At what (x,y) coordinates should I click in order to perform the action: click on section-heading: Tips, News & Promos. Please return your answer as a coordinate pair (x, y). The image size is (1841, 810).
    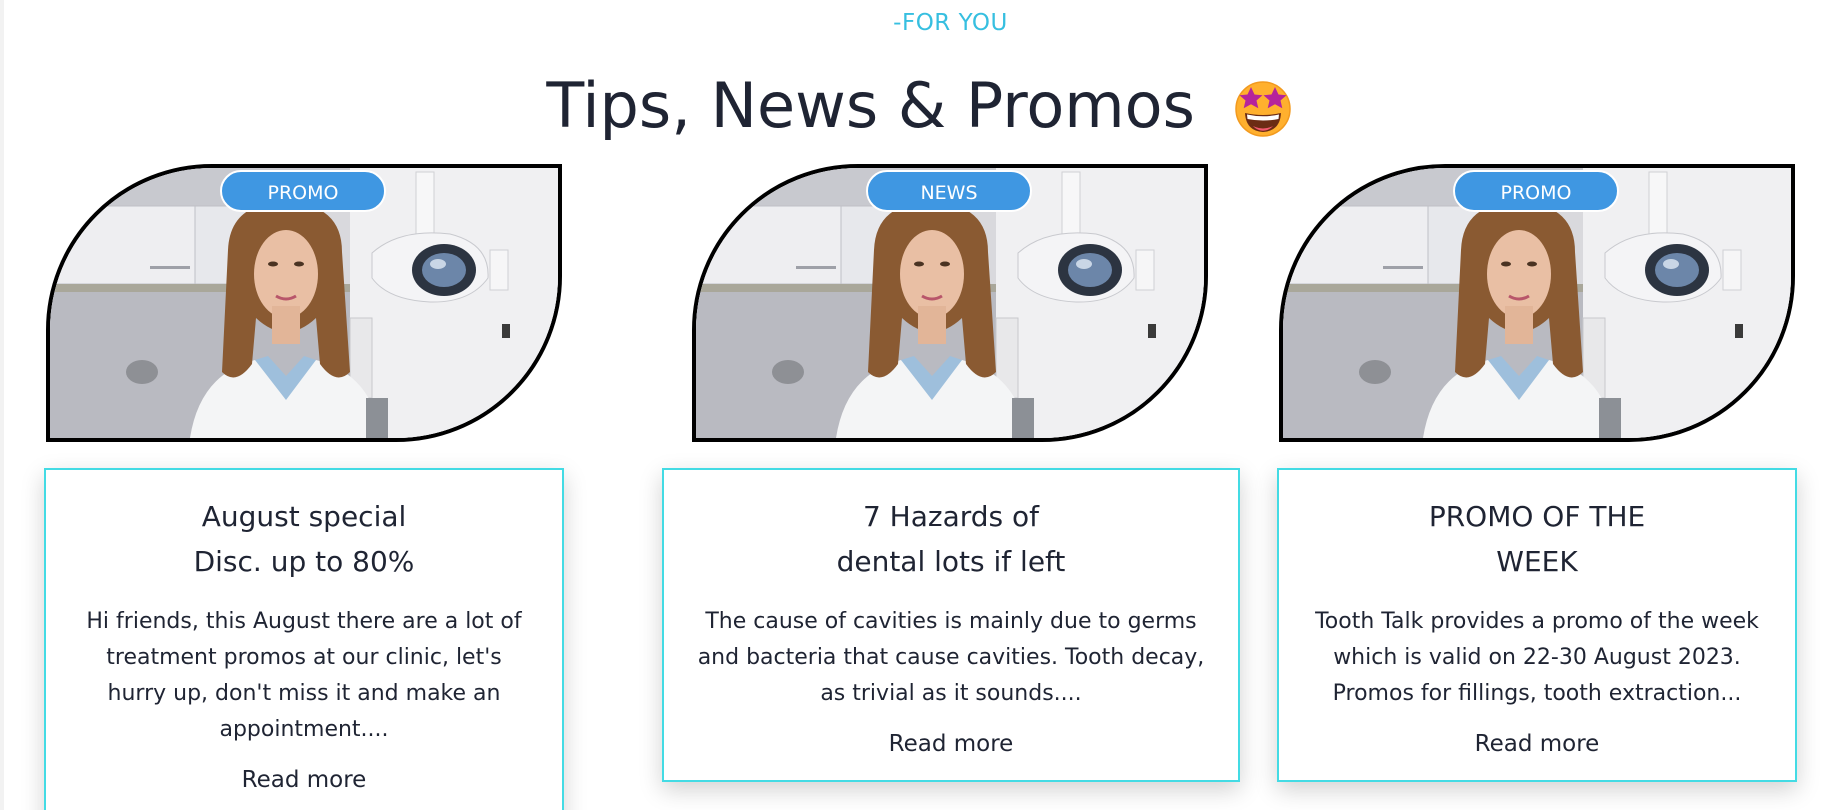
    Looking at the image, I should click on (870, 105).